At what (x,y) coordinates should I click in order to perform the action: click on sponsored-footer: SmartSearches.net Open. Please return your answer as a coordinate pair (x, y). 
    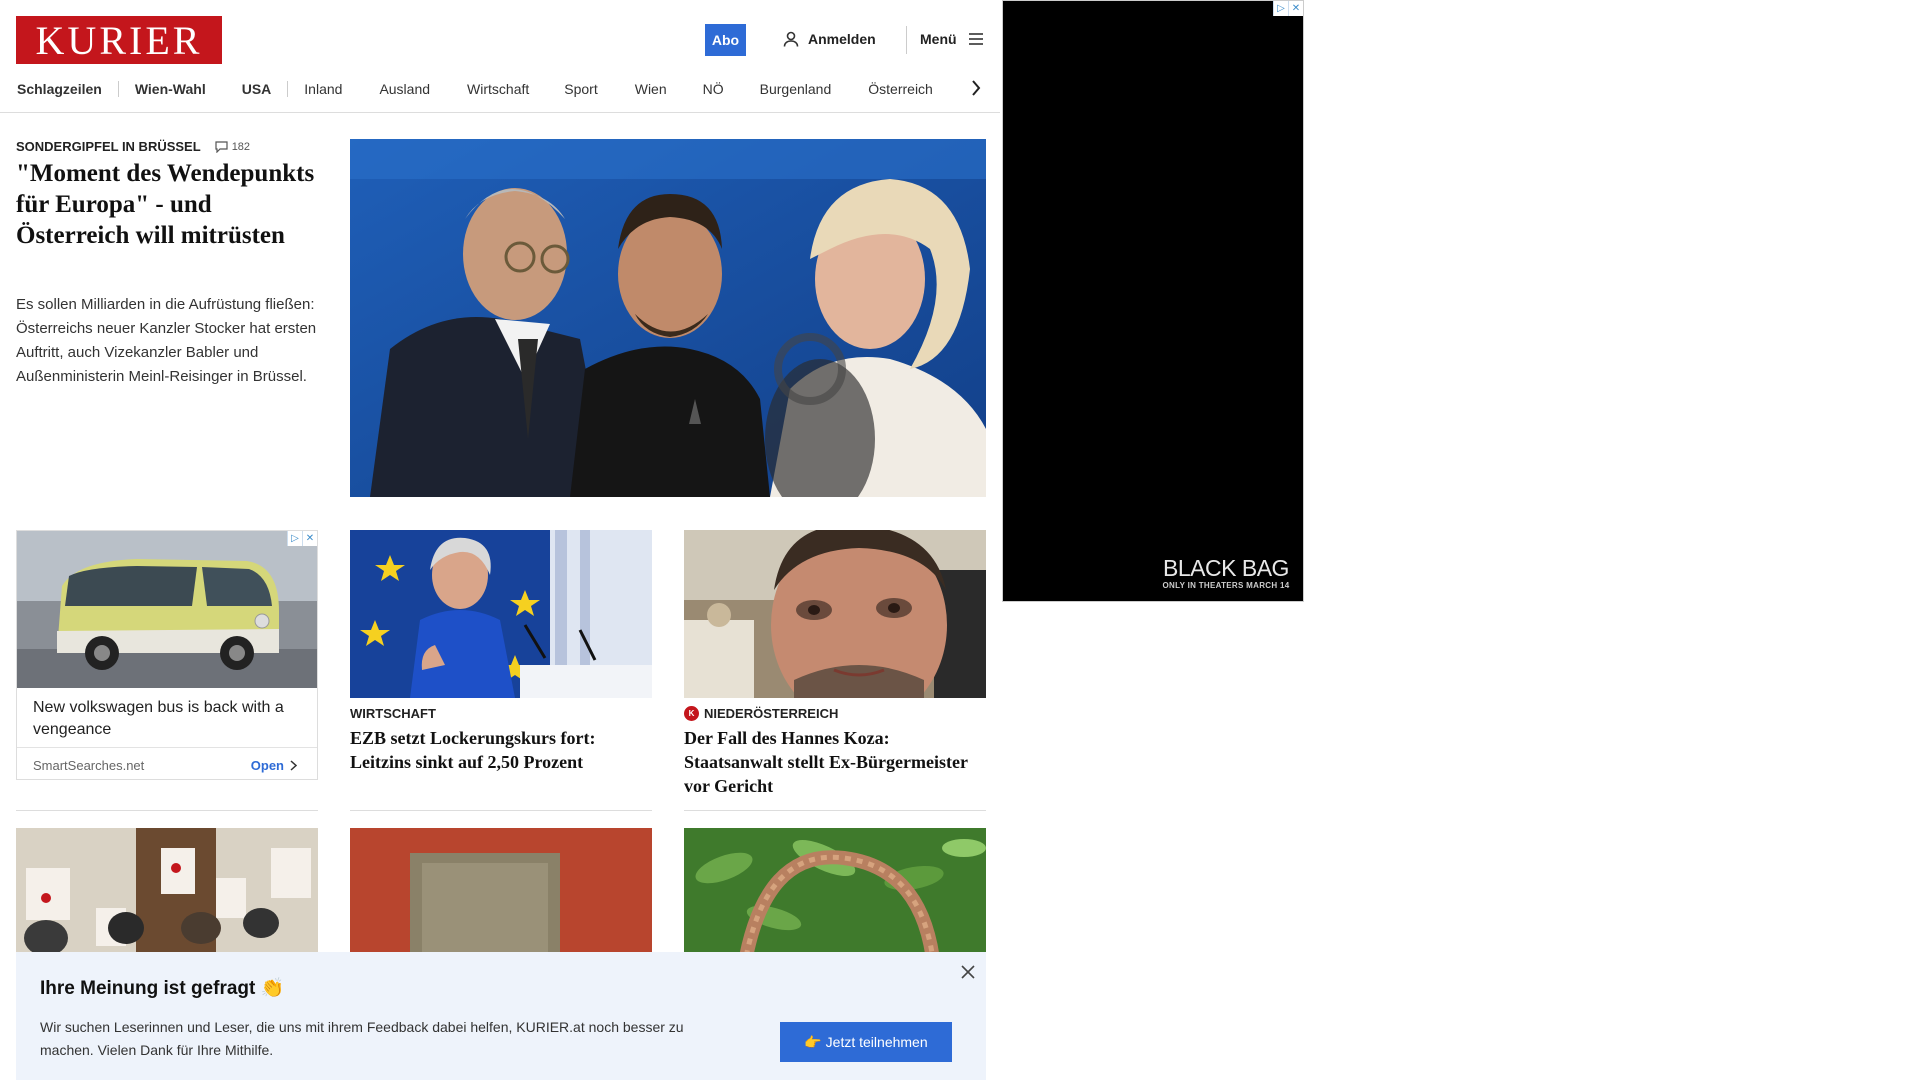
    Looking at the image, I should click on (167, 763).